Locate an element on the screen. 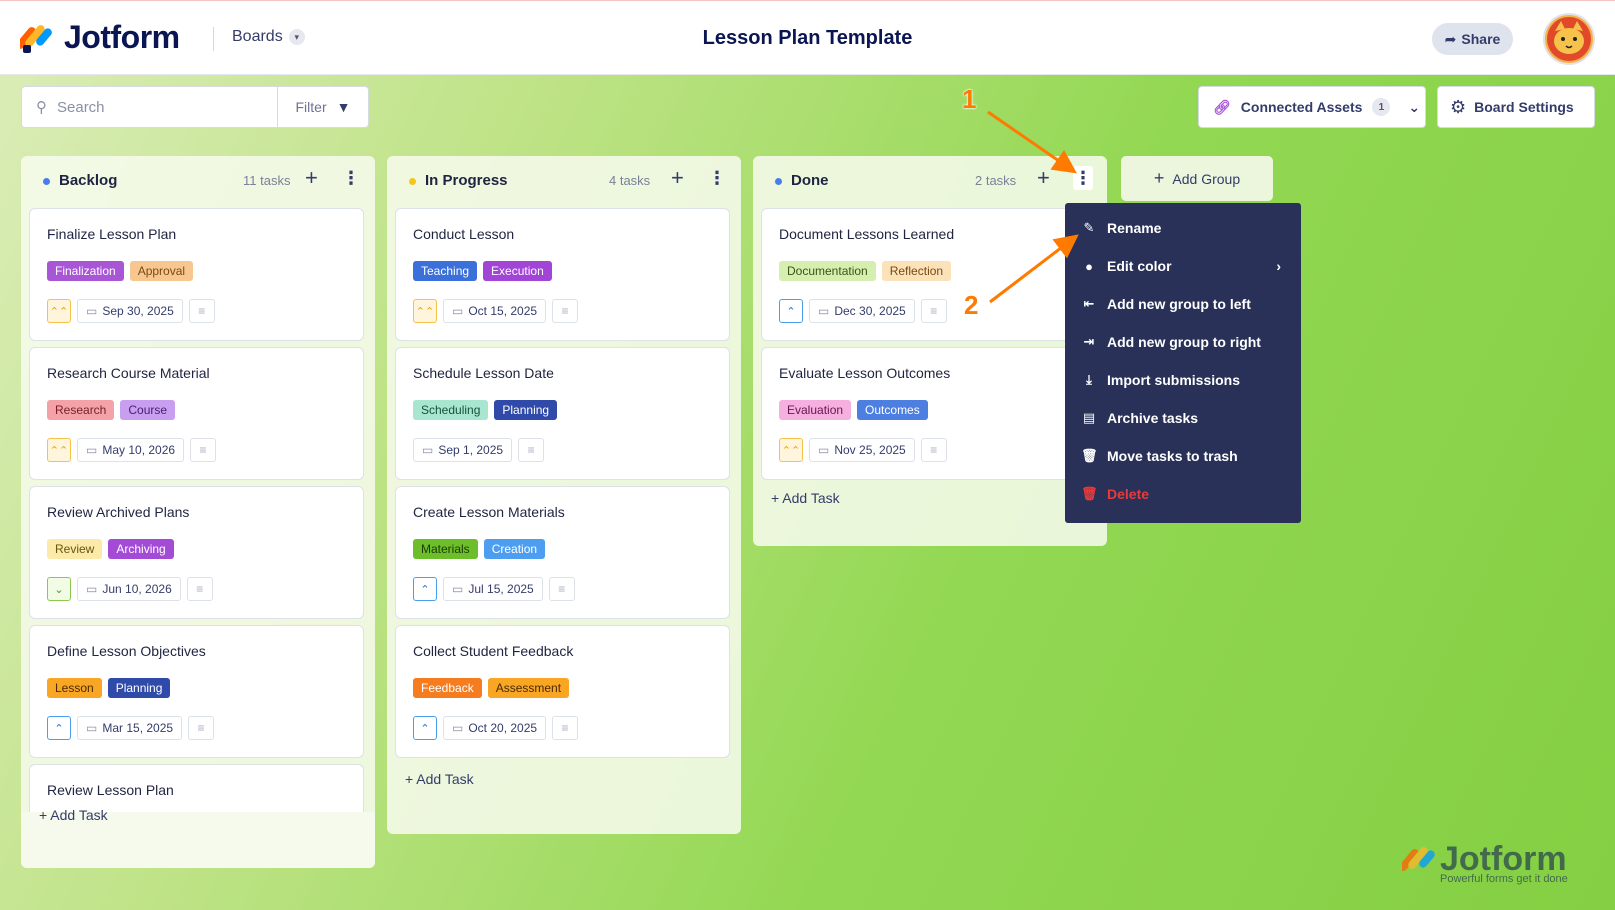 The image size is (1615, 910). due-date: ▭ Dec 30, 2025 is located at coordinates (862, 311).